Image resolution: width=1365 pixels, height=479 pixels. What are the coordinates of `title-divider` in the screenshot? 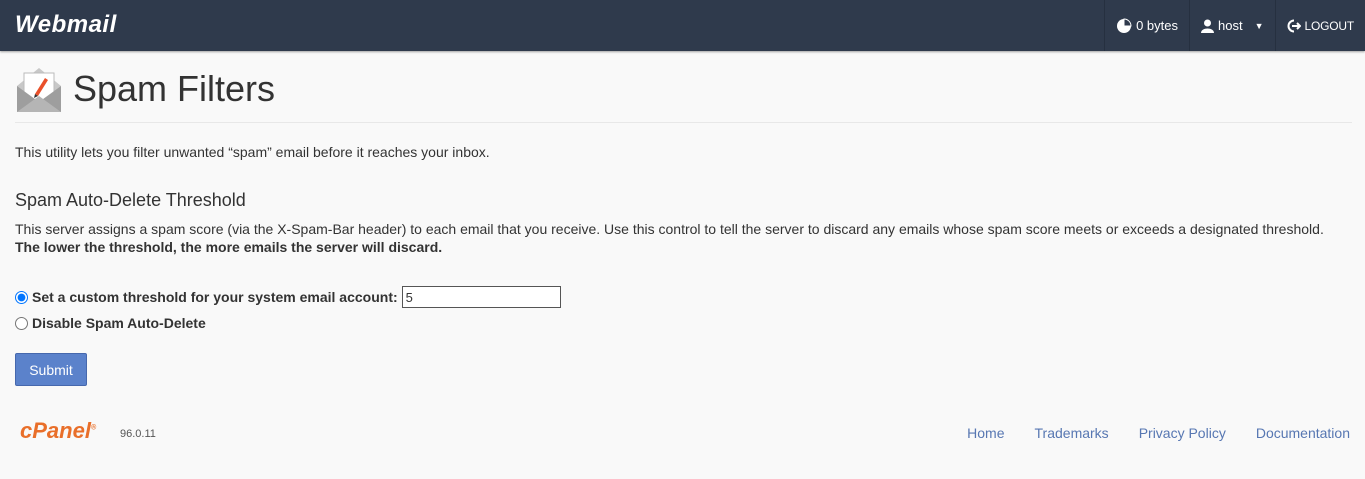 It's located at (683, 122).